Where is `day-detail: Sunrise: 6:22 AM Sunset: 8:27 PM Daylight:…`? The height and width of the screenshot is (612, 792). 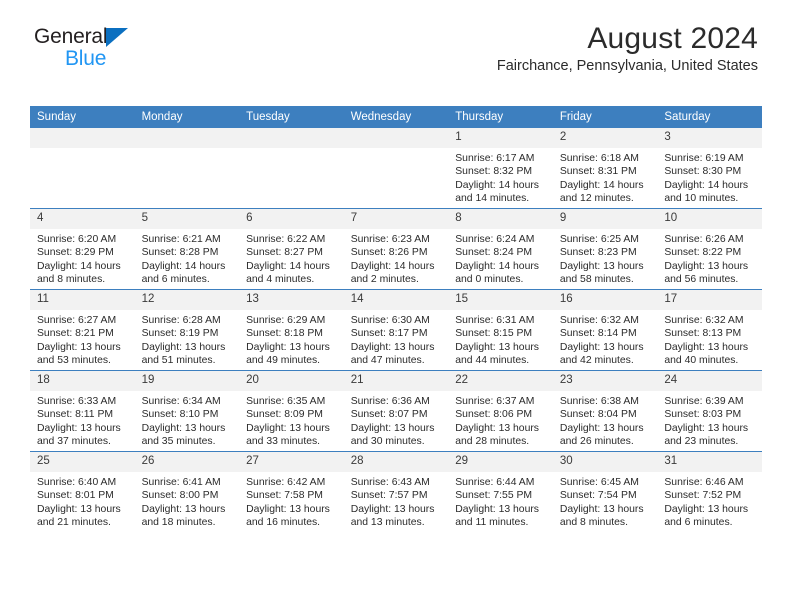
day-detail: Sunrise: 6:22 AM Sunset: 8:27 PM Daylight:… is located at coordinates (291, 258).